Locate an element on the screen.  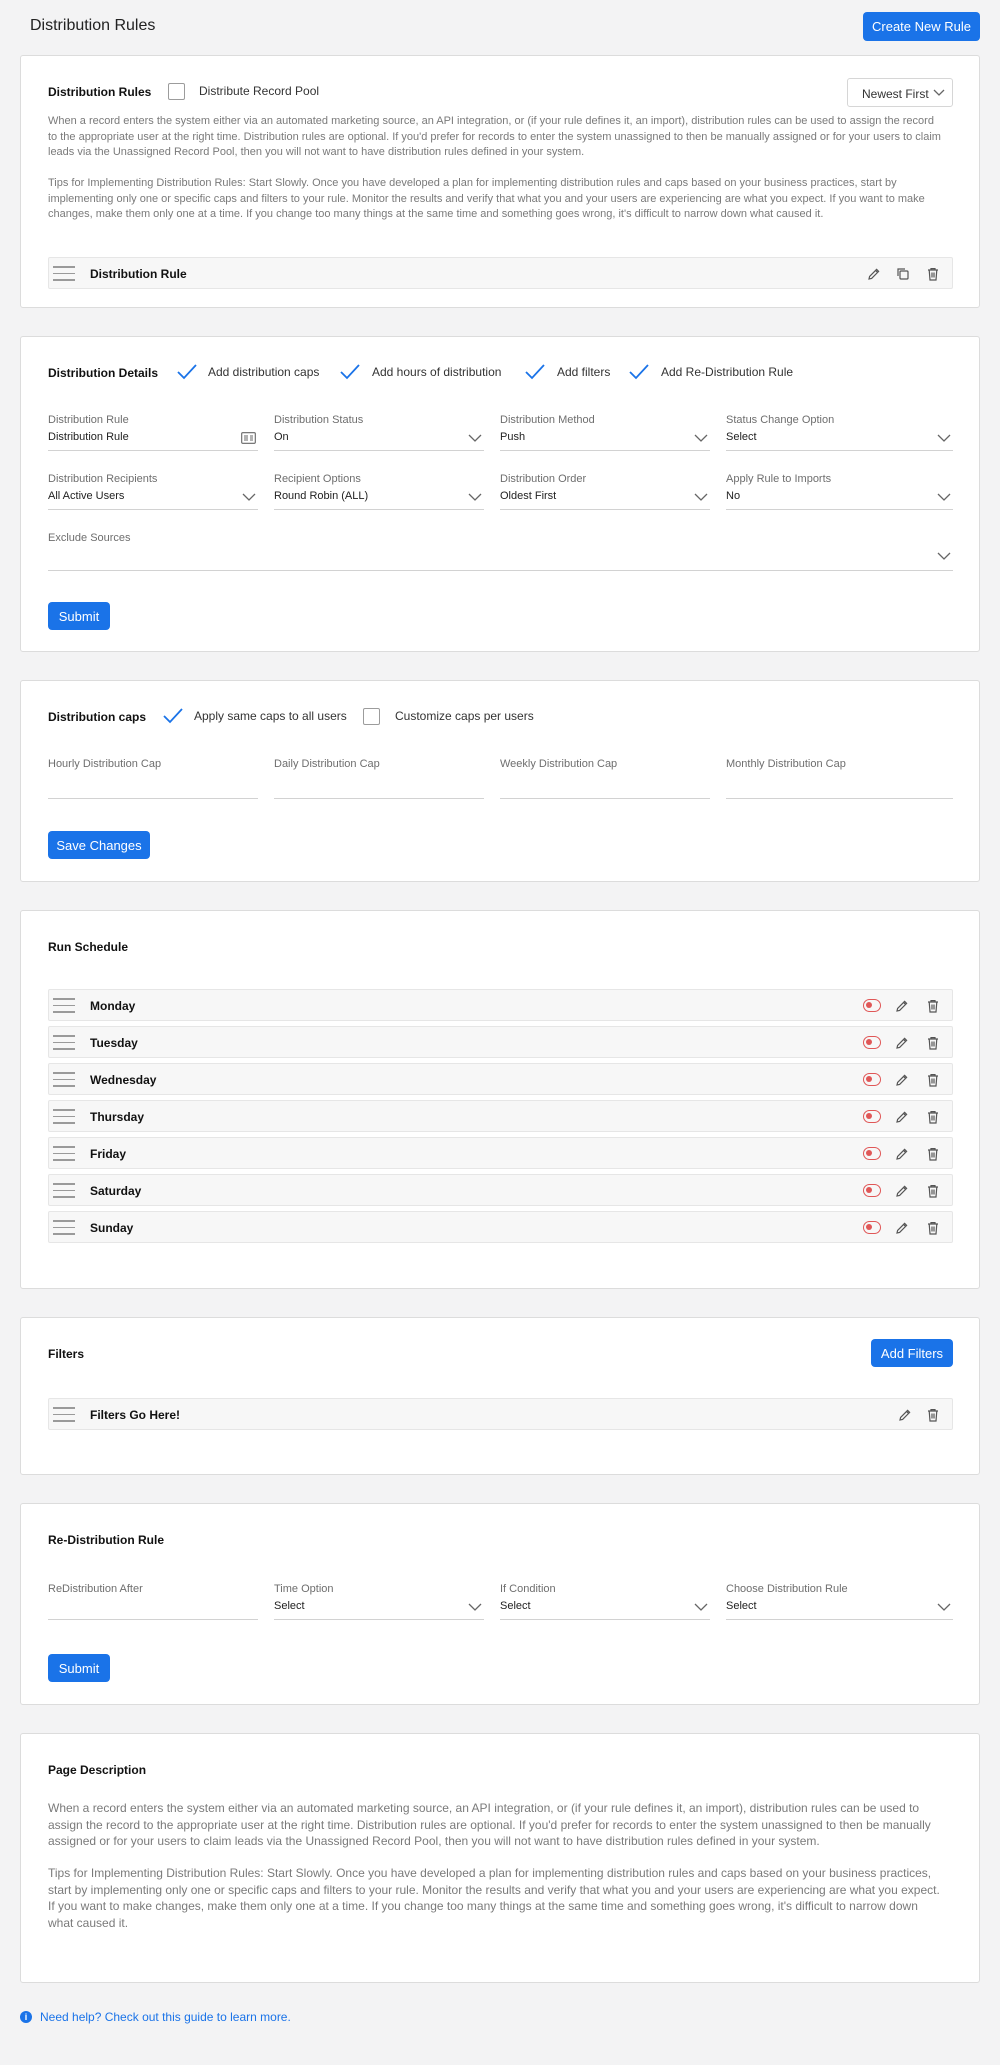
distribution-rule-row: Distribution Rule is located at coordinates (500, 273).